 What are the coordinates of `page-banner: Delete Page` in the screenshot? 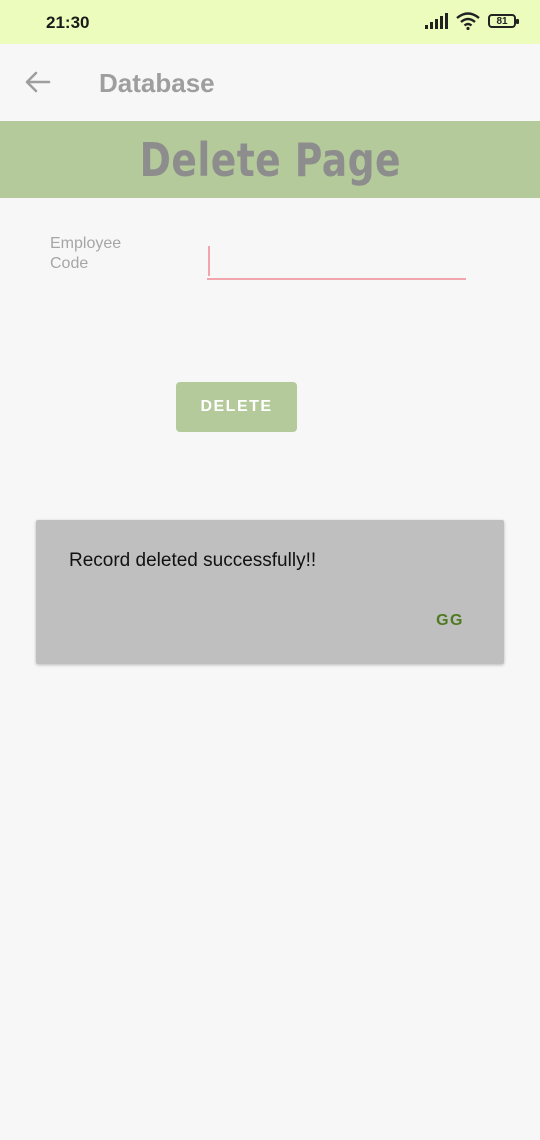 It's located at (270, 159).